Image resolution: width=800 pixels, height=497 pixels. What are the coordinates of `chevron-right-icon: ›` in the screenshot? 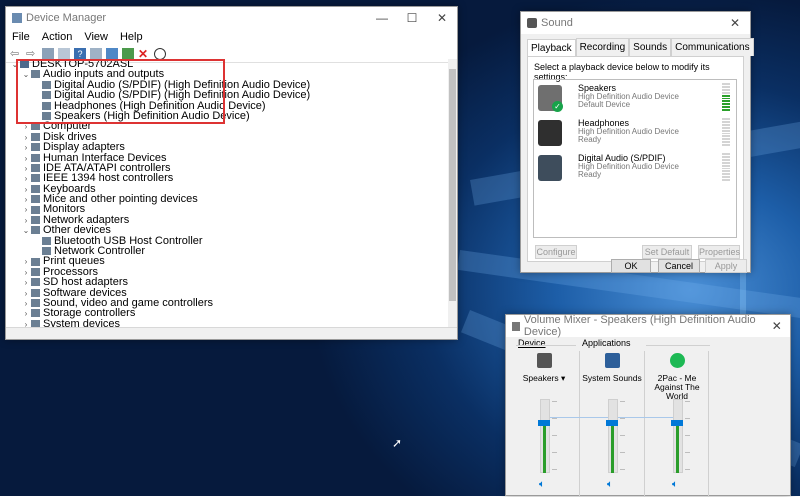 It's located at (26, 323).